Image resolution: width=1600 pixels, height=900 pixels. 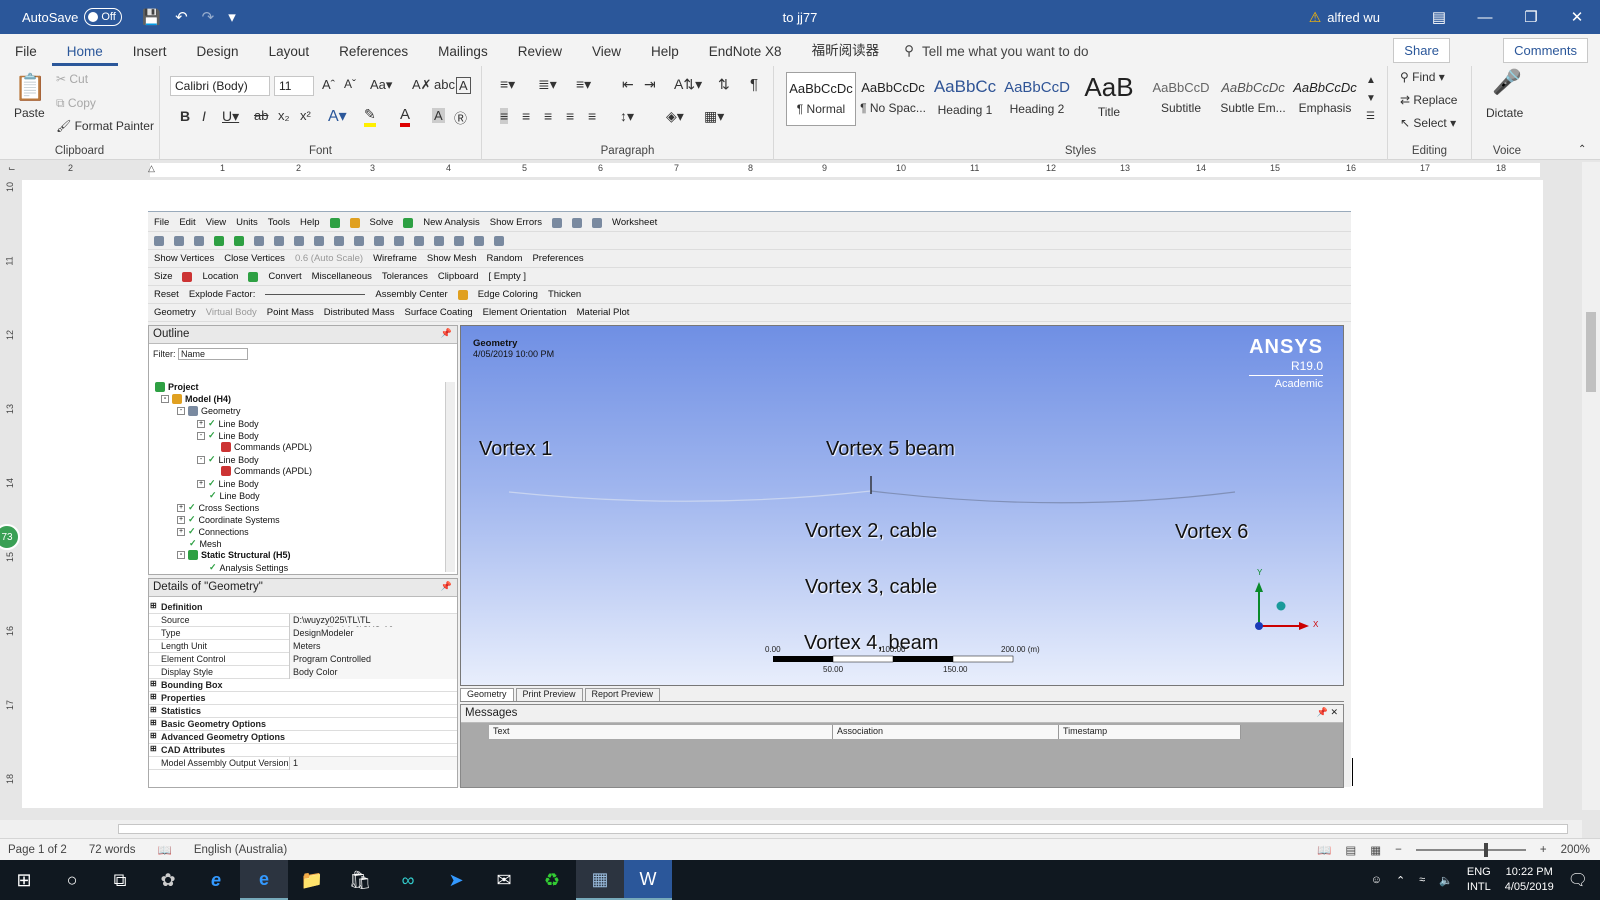 What do you see at coordinates (405, 116) in the screenshot?
I see `font-color-icon: A` at bounding box center [405, 116].